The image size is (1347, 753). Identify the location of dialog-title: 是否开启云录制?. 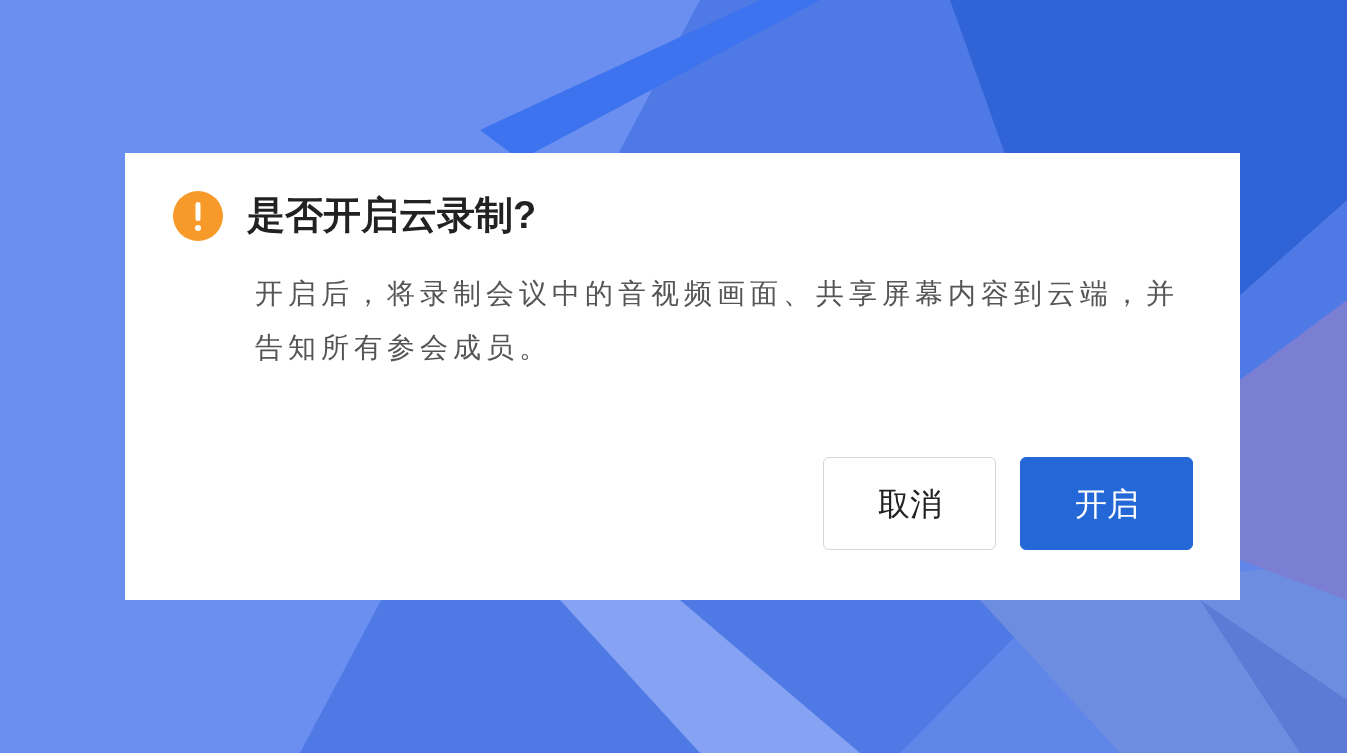
(392, 216).